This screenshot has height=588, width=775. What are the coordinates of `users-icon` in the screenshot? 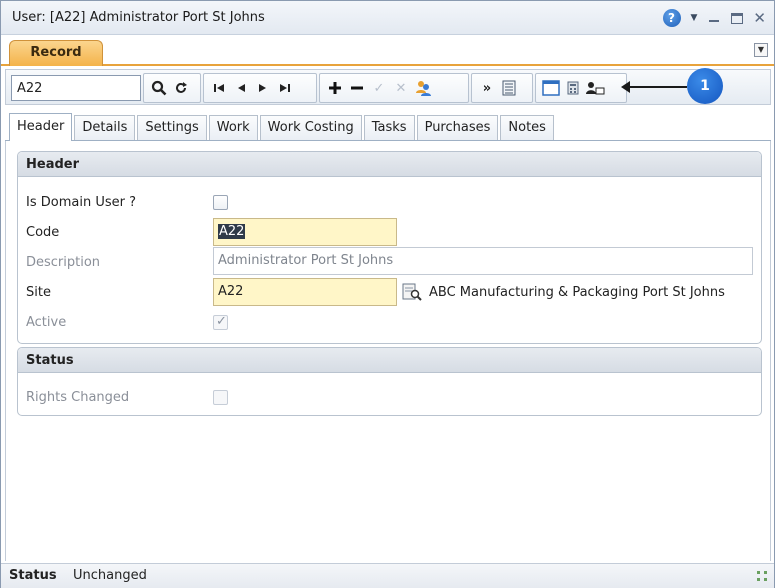 It's located at (423, 88).